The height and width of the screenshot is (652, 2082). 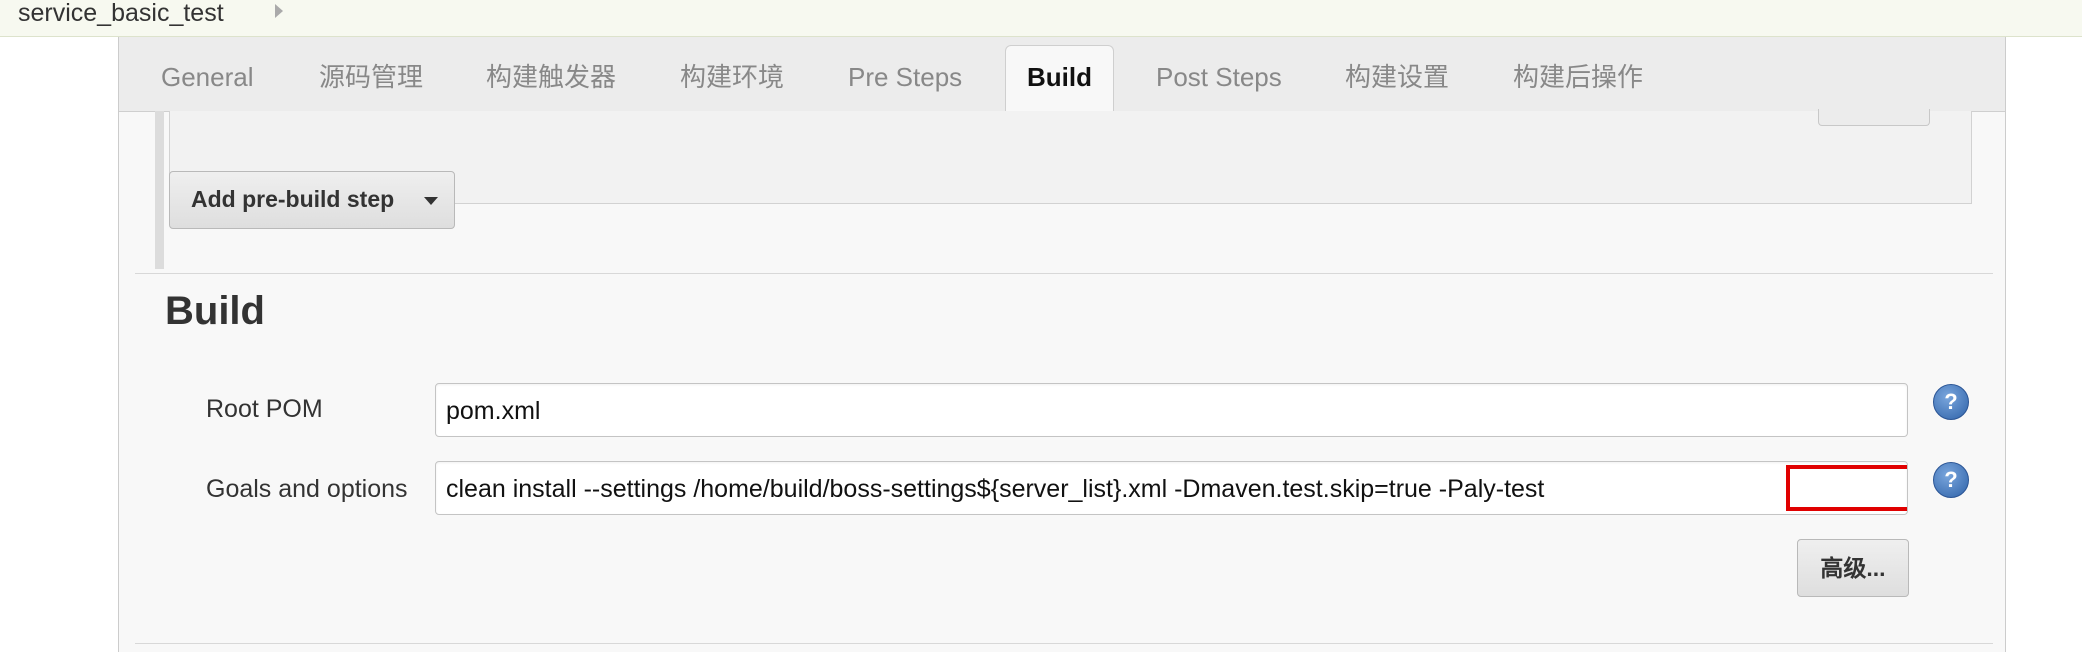 I want to click on root-pom-value: pom.xml, so click(x=493, y=411).